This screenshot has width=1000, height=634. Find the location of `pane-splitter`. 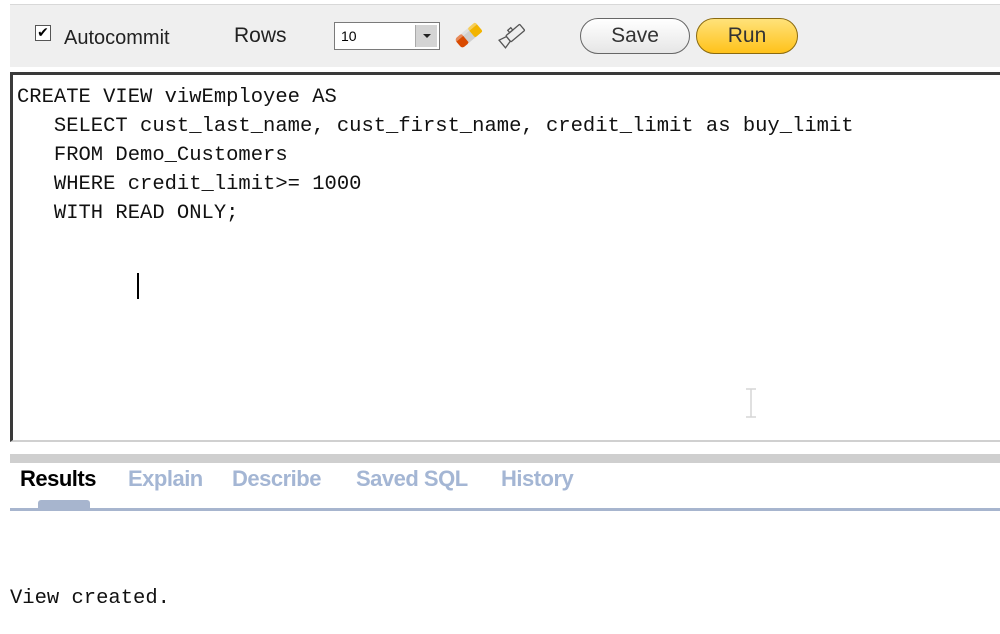

pane-splitter is located at coordinates (505, 458).